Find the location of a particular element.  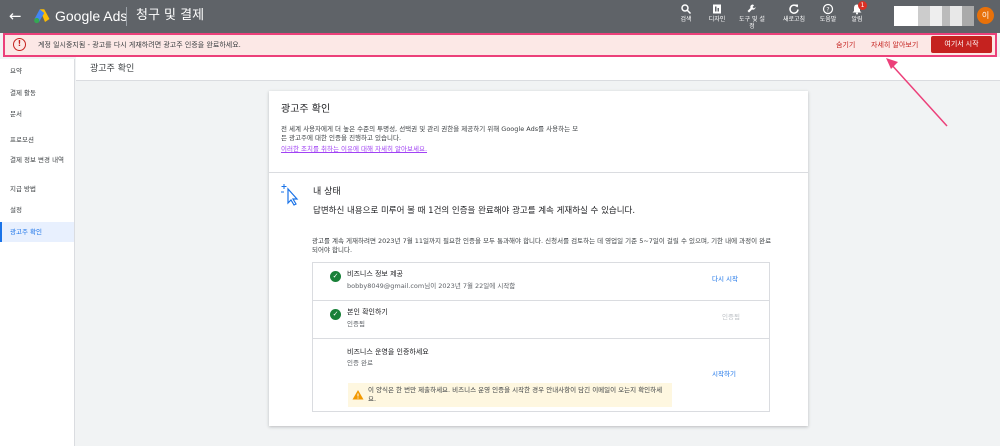

step-title: 비즈니스 정보 제공 is located at coordinates (375, 274).